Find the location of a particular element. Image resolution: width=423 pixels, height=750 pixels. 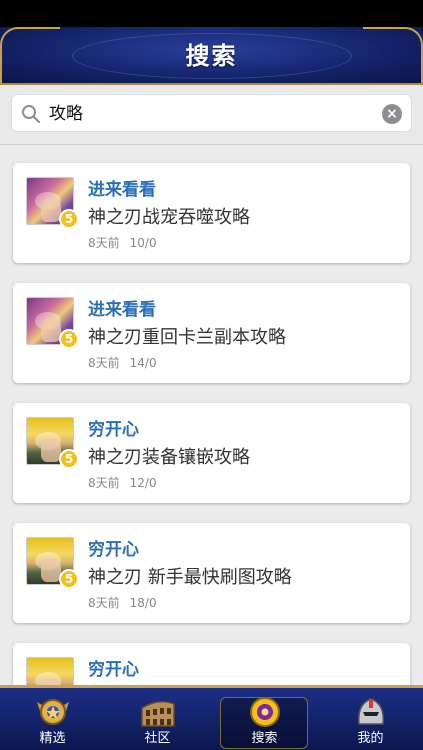

post-title: 神之刃战宠吞噬攻略 is located at coordinates (169, 216).